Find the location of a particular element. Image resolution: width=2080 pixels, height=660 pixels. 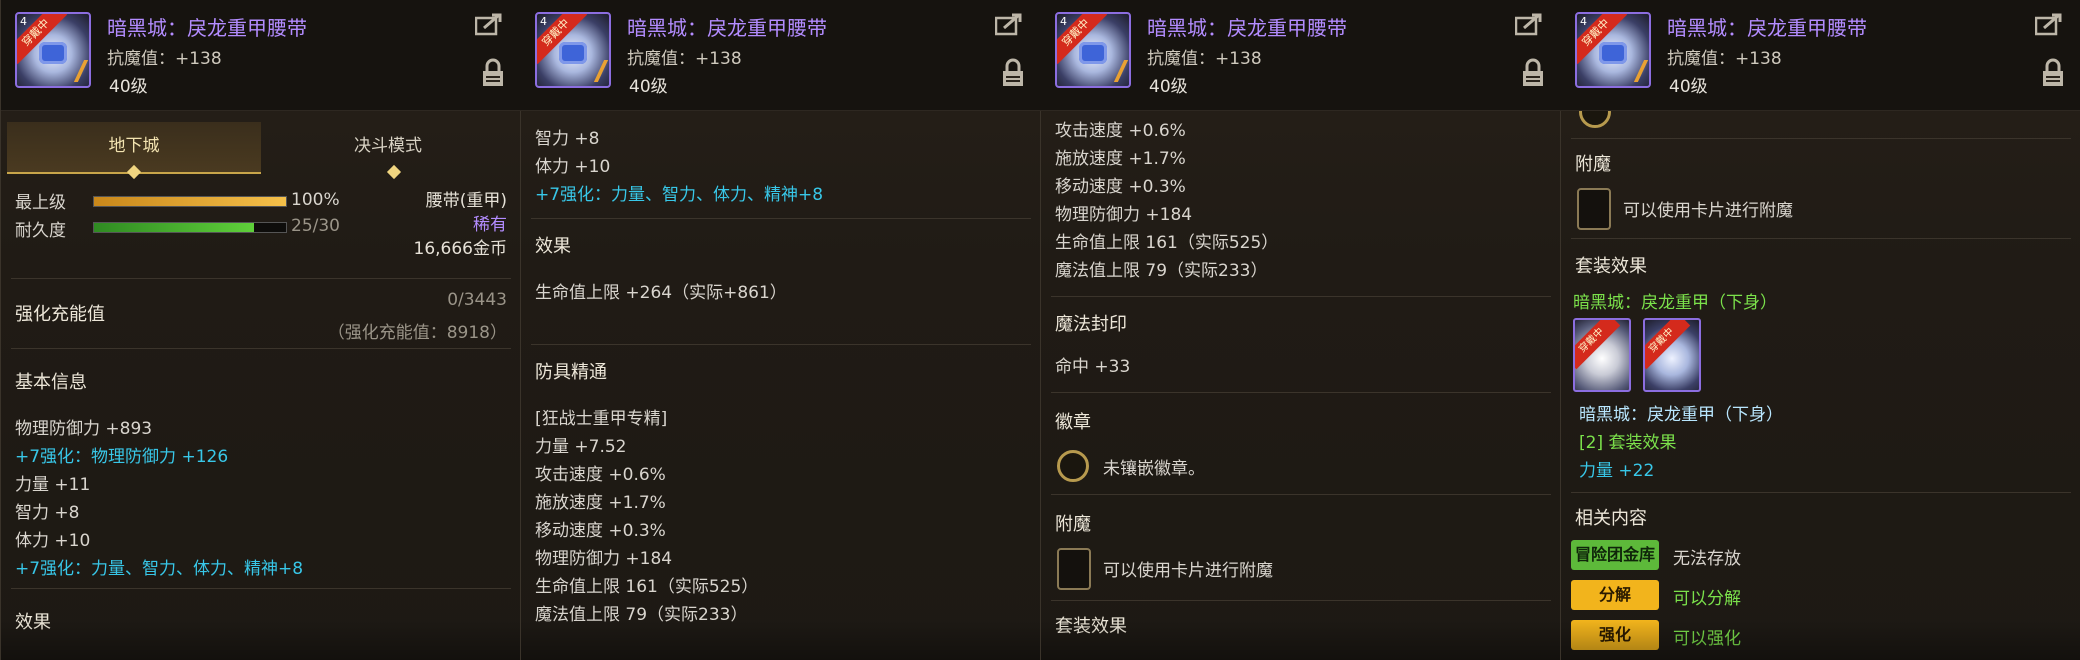

set-count-line: [2] 套装效果 is located at coordinates (1628, 443).